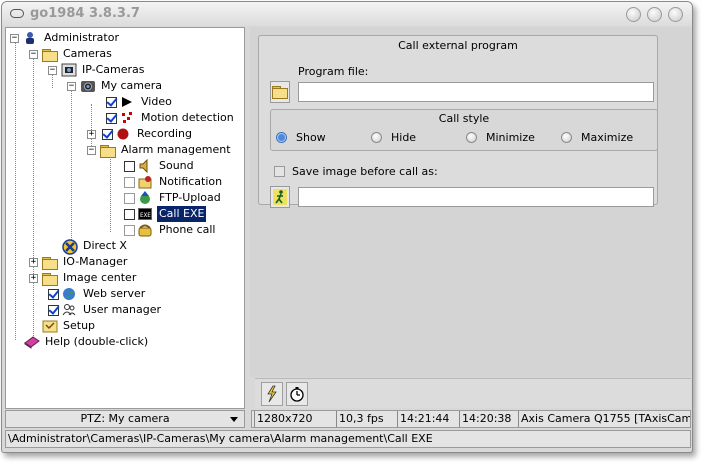 The image size is (703, 464). Describe the element at coordinates (174, 182) in the screenshot. I see `tree-item-notification: Notification` at that location.